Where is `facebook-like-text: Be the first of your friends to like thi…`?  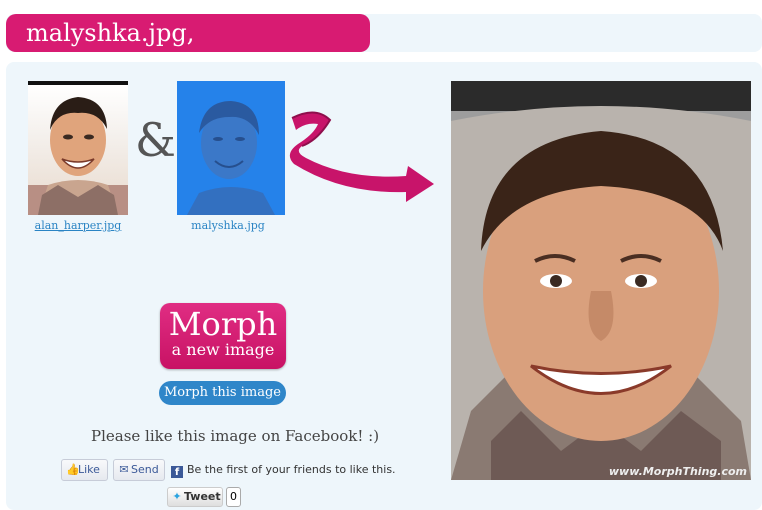
facebook-like-text: Be the first of your friends to like thi… is located at coordinates (291, 469).